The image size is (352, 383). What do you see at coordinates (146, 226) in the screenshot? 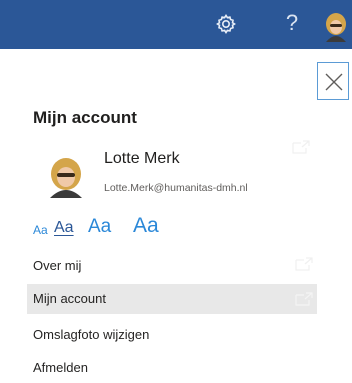
I see `font-size-xlarge: Aa` at bounding box center [146, 226].